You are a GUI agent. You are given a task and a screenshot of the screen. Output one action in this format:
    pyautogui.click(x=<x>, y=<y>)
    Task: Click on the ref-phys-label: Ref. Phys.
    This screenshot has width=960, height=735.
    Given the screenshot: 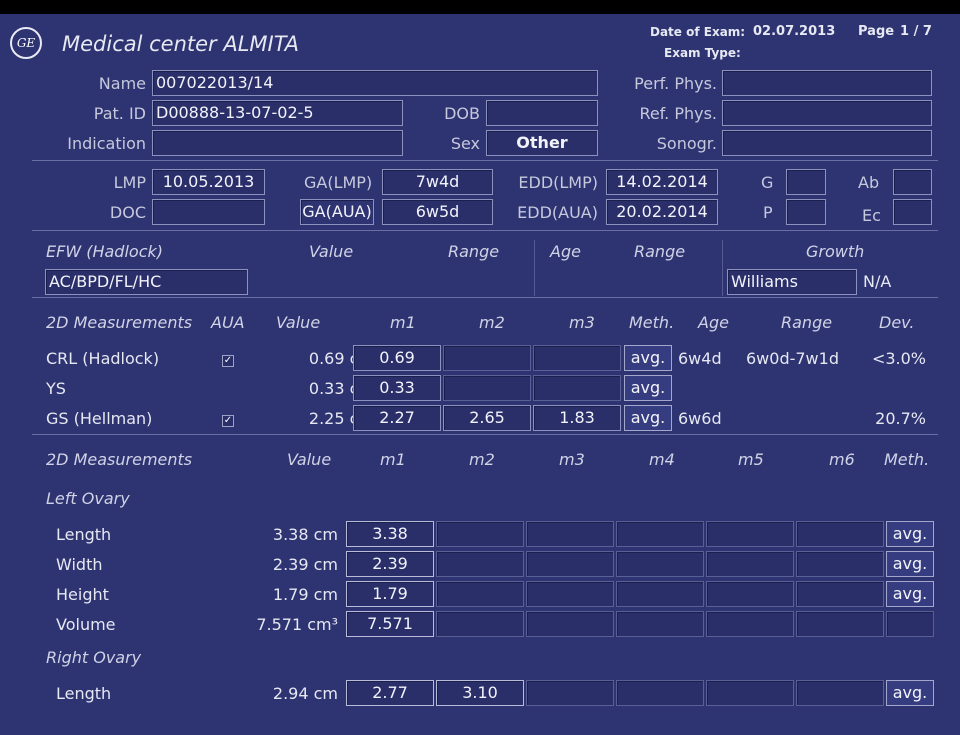 What is the action you would take?
    pyautogui.click(x=678, y=113)
    